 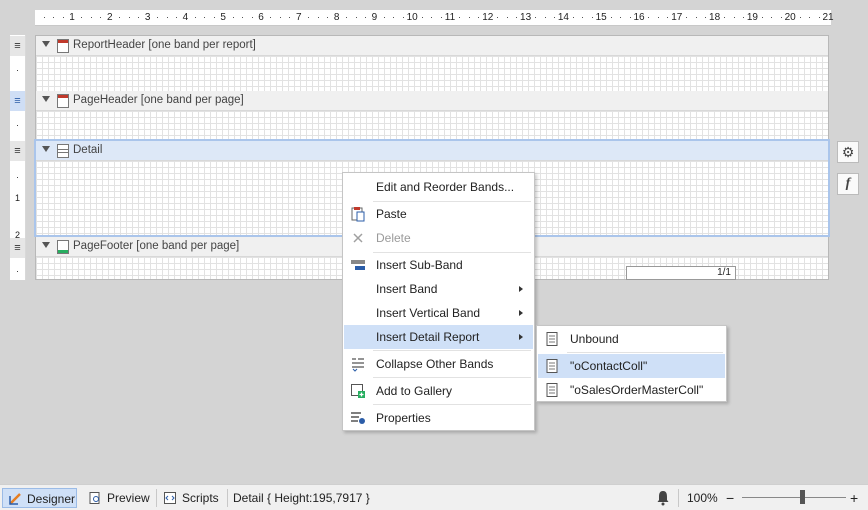 I want to click on menu-item-insert-vertical-band: Insert Vertical Band, so click(x=438, y=313).